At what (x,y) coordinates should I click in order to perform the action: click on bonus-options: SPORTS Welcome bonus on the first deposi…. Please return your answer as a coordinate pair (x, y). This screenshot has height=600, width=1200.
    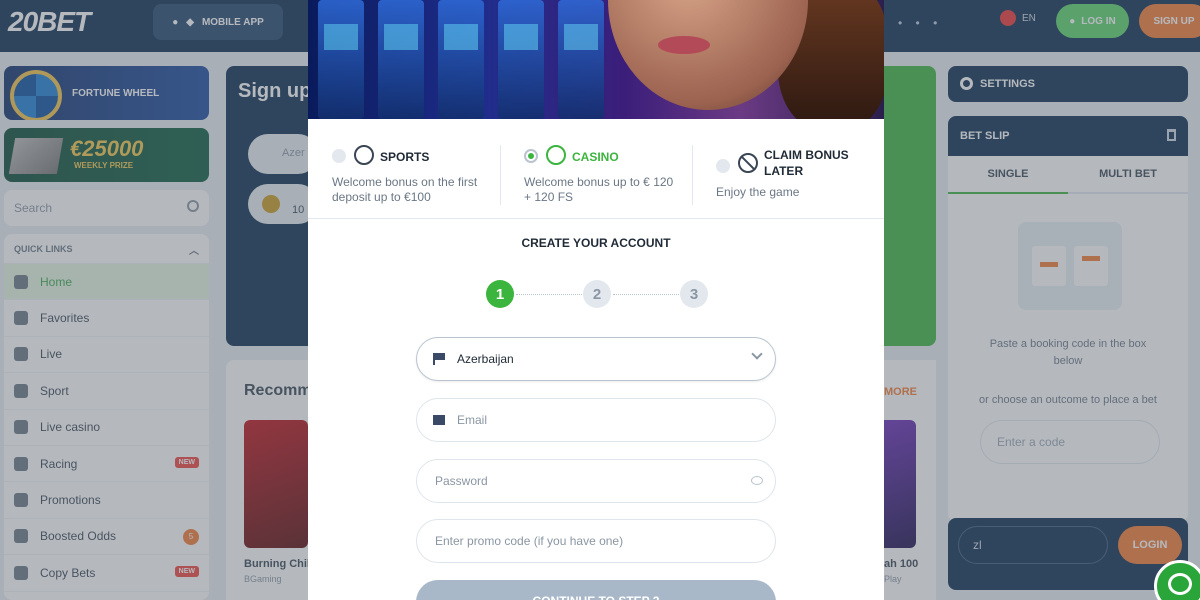
    Looking at the image, I should click on (596, 169).